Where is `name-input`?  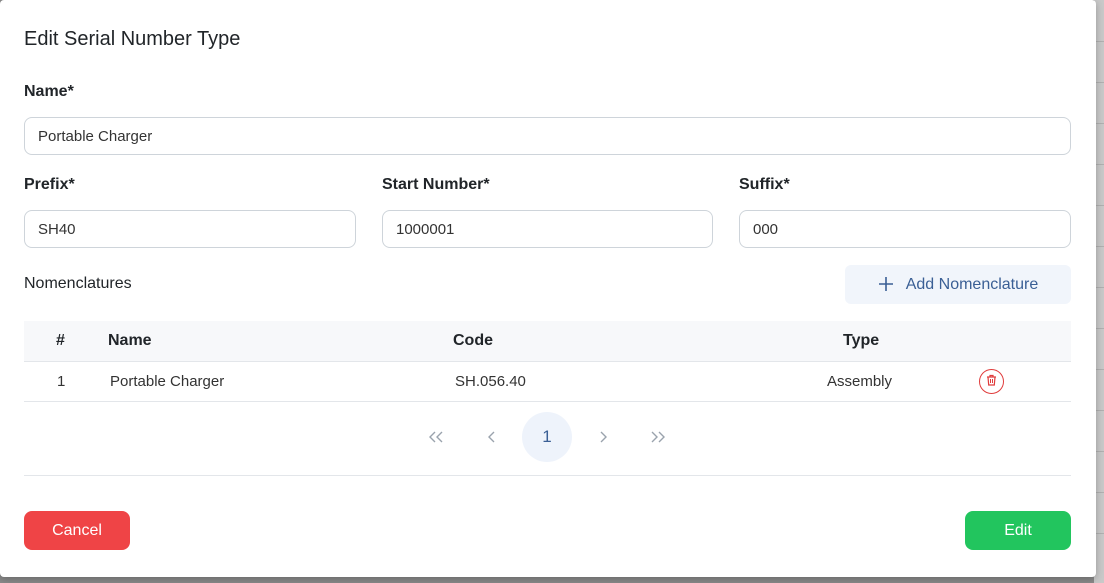 name-input is located at coordinates (547, 136).